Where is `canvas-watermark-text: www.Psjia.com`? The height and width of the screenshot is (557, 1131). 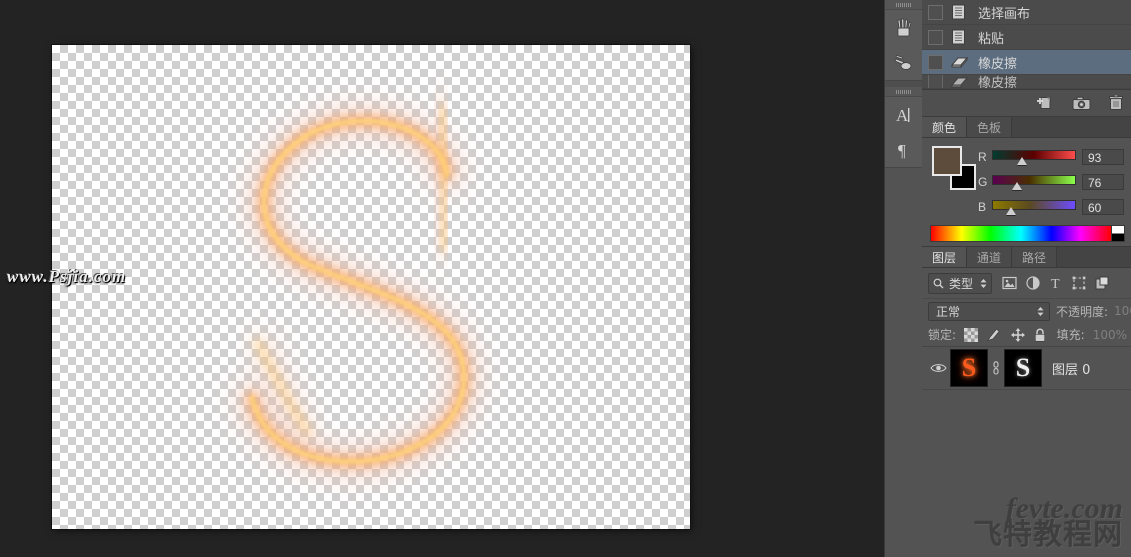 canvas-watermark-text: www.Psjia.com is located at coordinates (67, 276).